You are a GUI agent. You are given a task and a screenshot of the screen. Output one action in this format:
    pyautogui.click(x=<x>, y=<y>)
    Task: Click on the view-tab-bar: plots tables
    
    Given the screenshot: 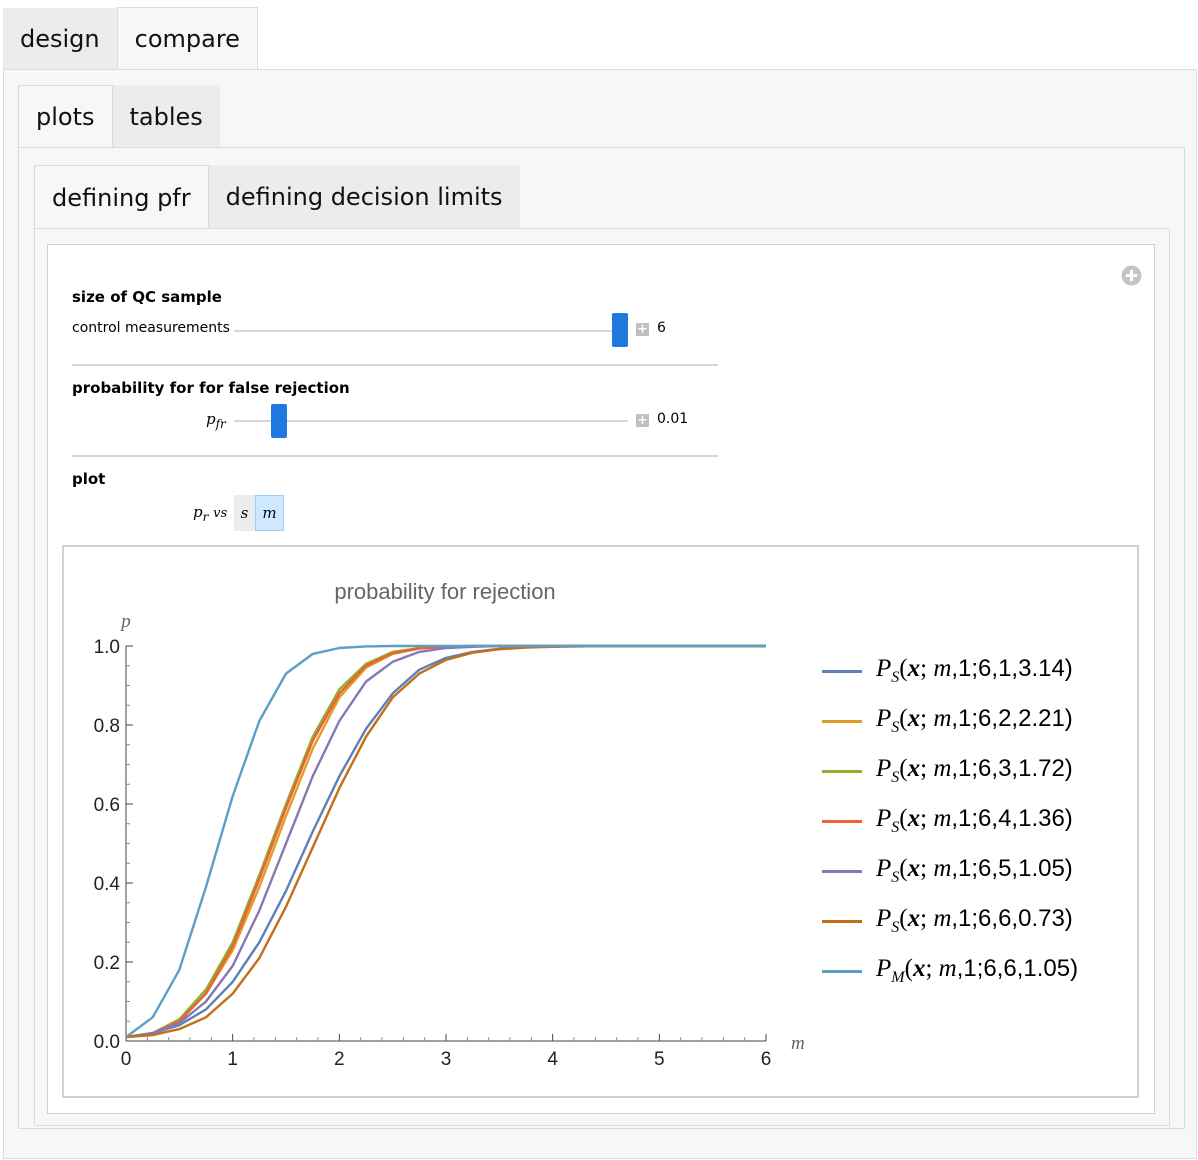 What is the action you would take?
    pyautogui.click(x=119, y=116)
    